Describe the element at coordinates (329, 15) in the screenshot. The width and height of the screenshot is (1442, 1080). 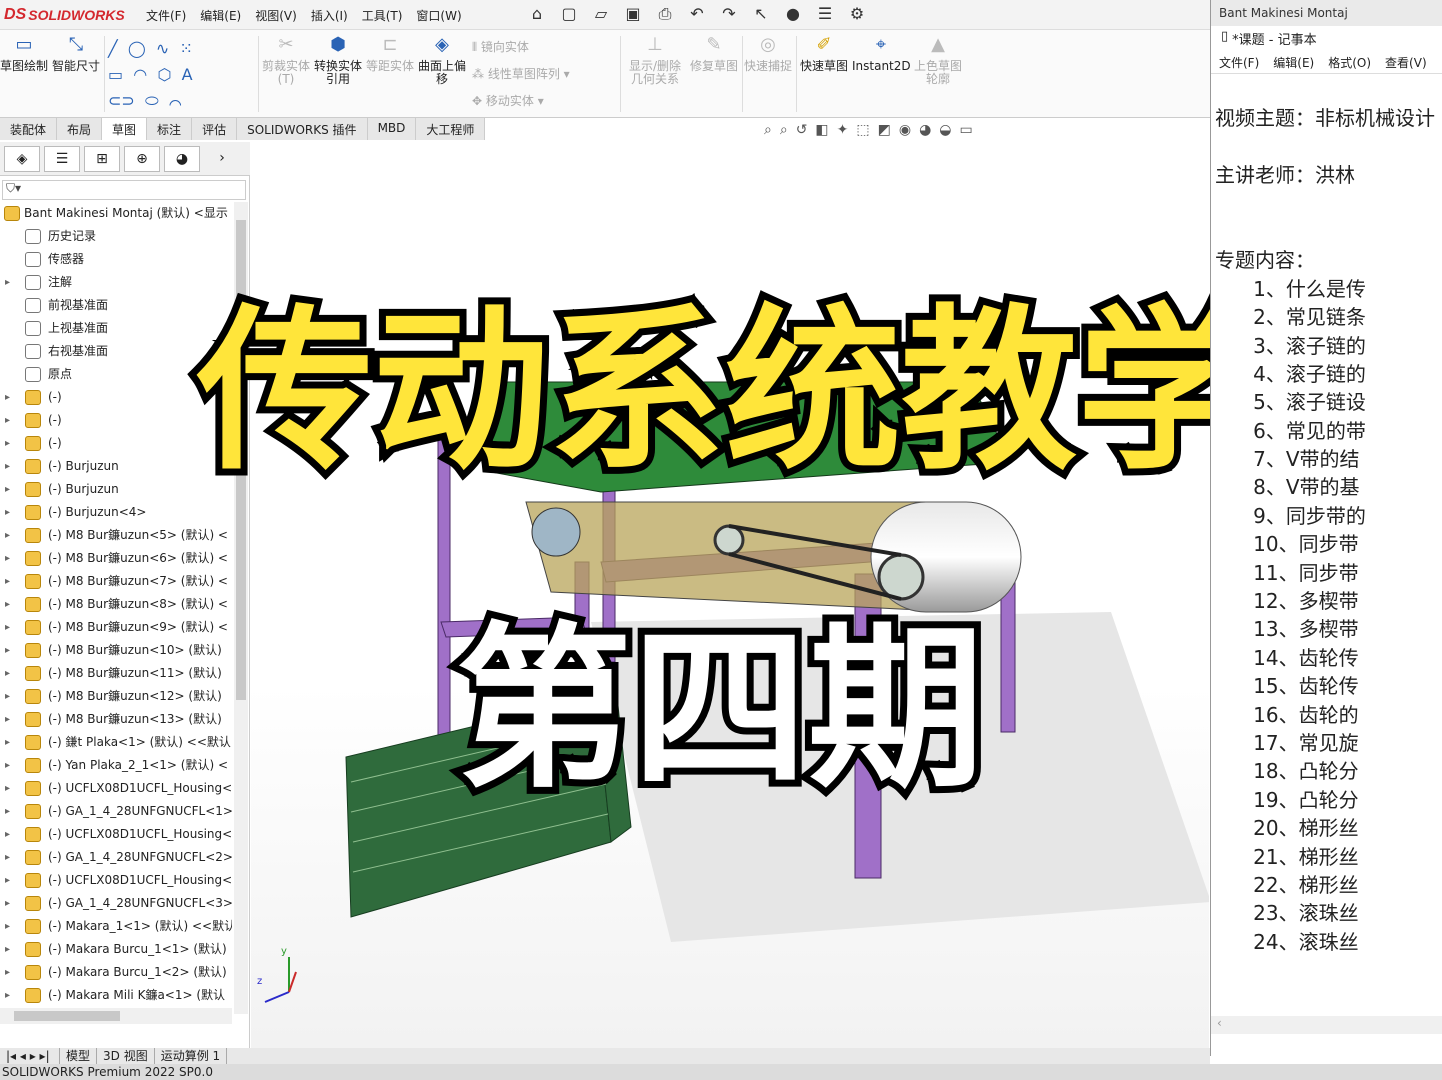
I see `menu-item: 插入(I)` at that location.